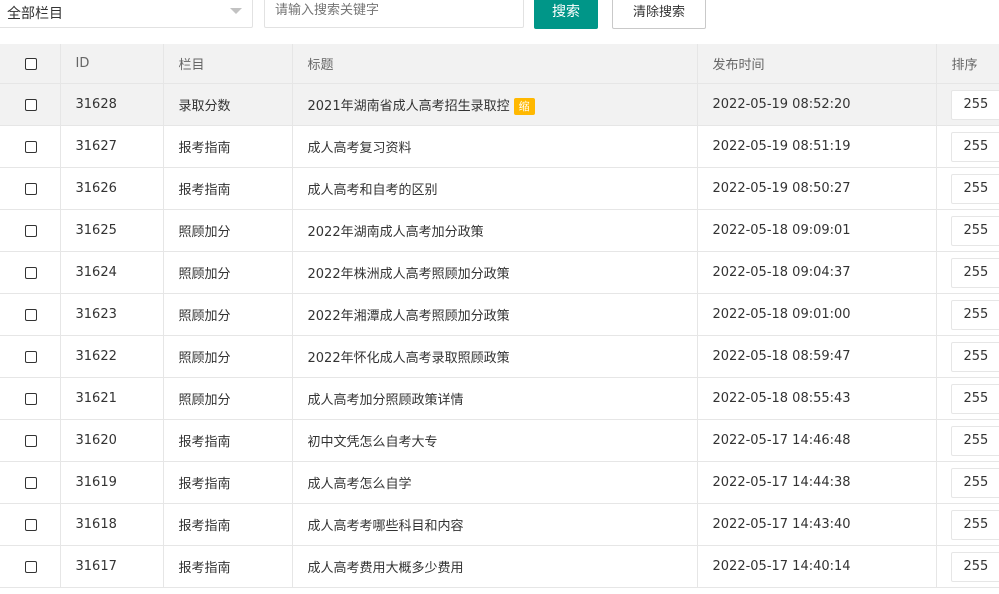 This screenshot has width=999, height=594. I want to click on row-publish-time: 2022-05-17 14:40:14, so click(781, 566).